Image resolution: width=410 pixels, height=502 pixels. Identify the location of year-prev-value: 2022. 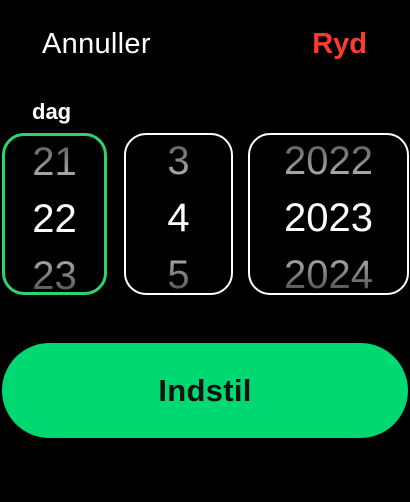
(328, 161).